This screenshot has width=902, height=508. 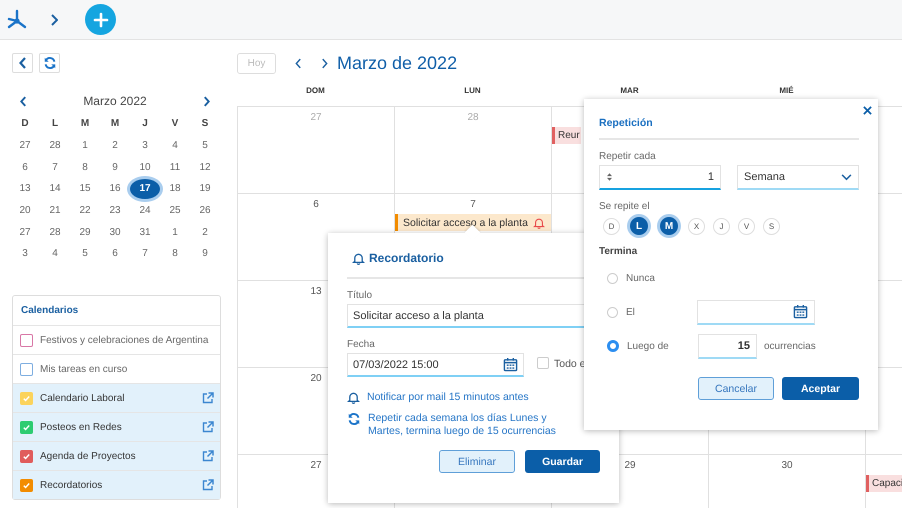 What do you see at coordinates (639, 226) in the screenshot?
I see `weekday-toggle: L` at bounding box center [639, 226].